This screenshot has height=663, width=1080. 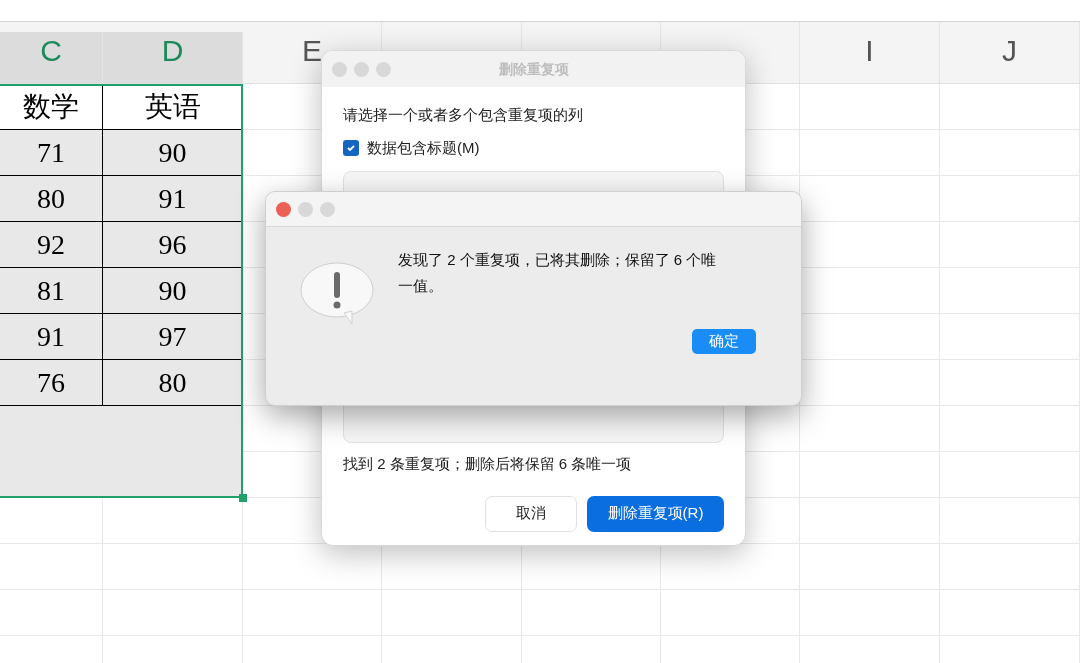 What do you see at coordinates (173, 337) in the screenshot?
I see `table-cell: 97` at bounding box center [173, 337].